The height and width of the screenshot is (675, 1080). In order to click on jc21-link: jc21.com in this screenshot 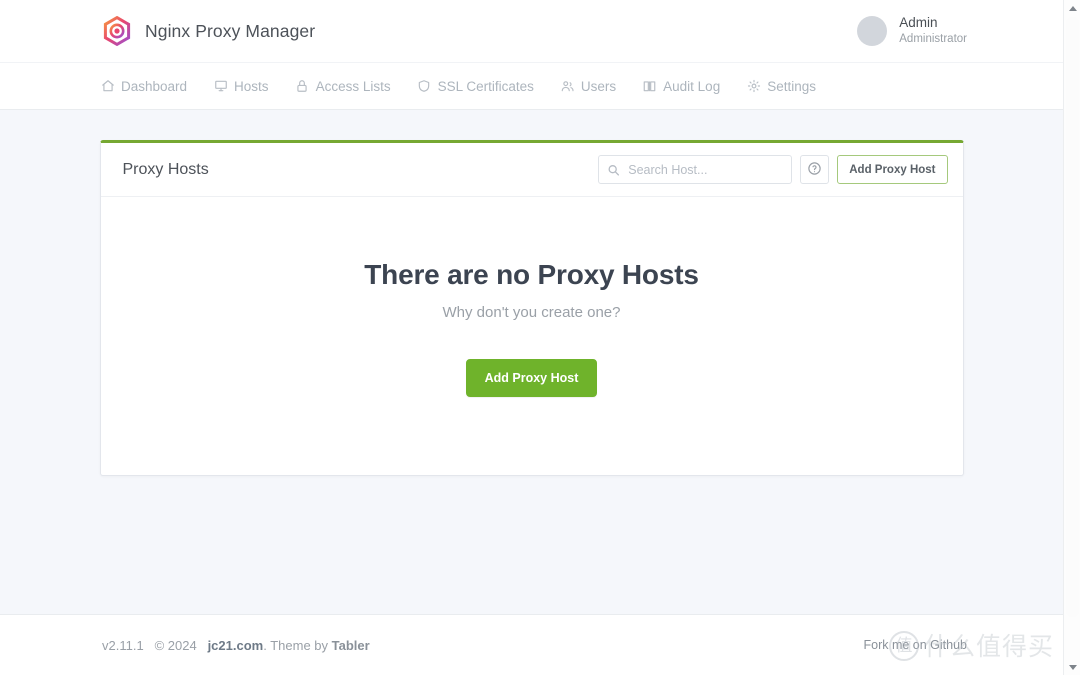, I will do `click(236, 645)`.